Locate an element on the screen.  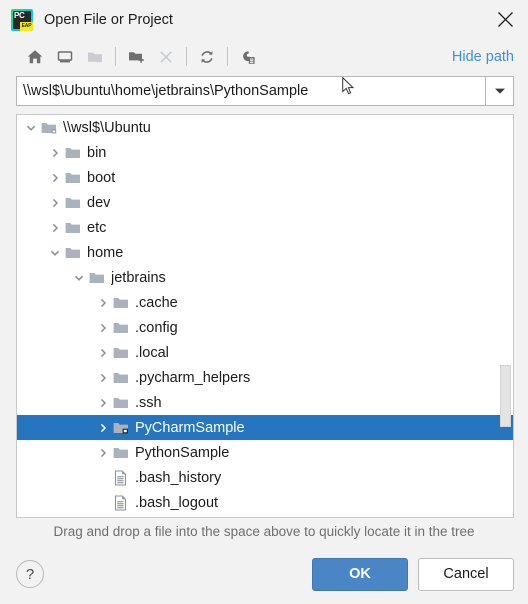
tree-row: boot is located at coordinates (265, 177).